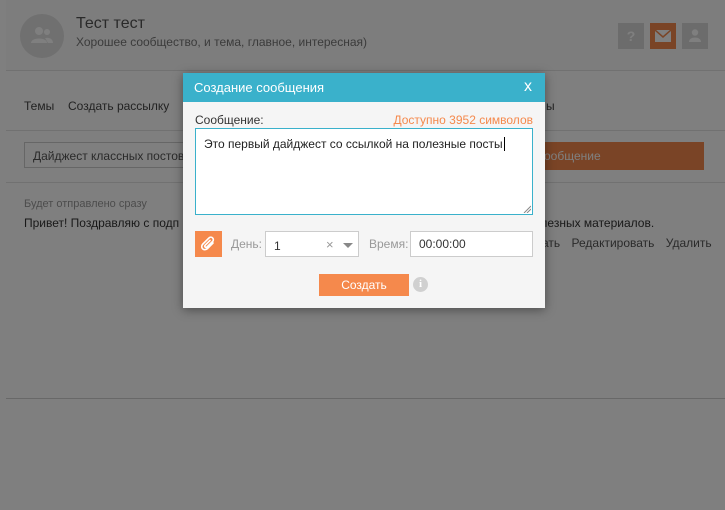  I want to click on day-label: День:, so click(247, 244).